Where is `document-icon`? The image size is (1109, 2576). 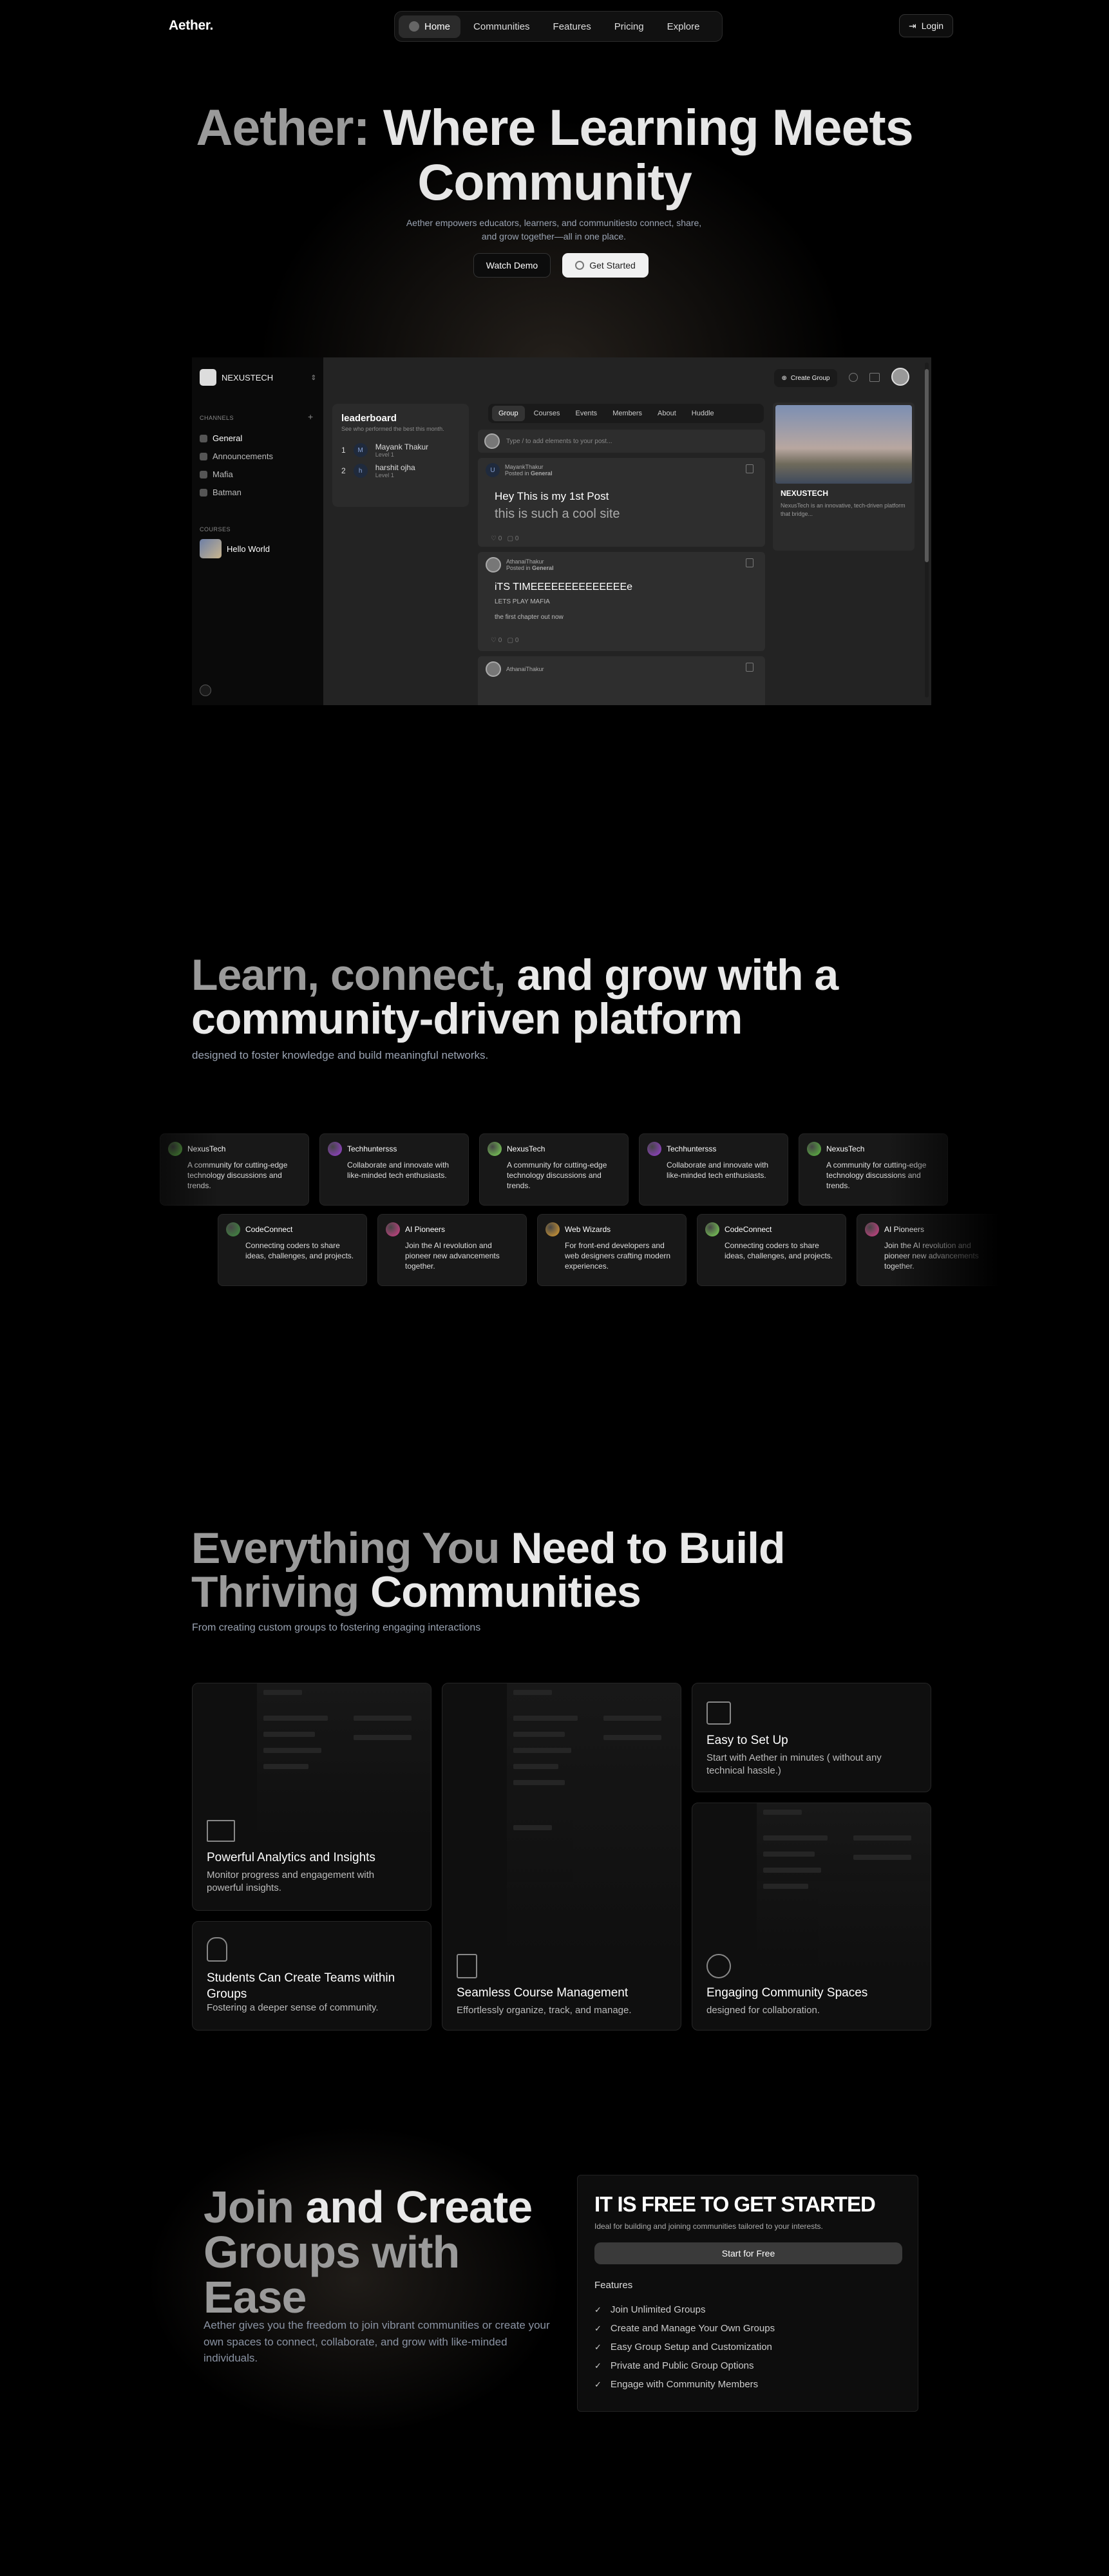
document-icon is located at coordinates (203, 493).